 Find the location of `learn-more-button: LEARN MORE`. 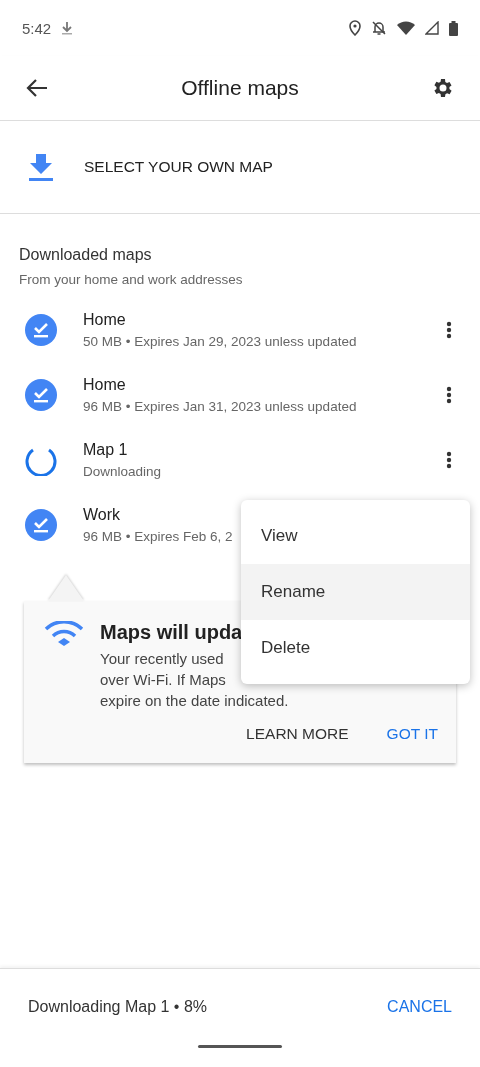

learn-more-button: LEARN MORE is located at coordinates (297, 734).